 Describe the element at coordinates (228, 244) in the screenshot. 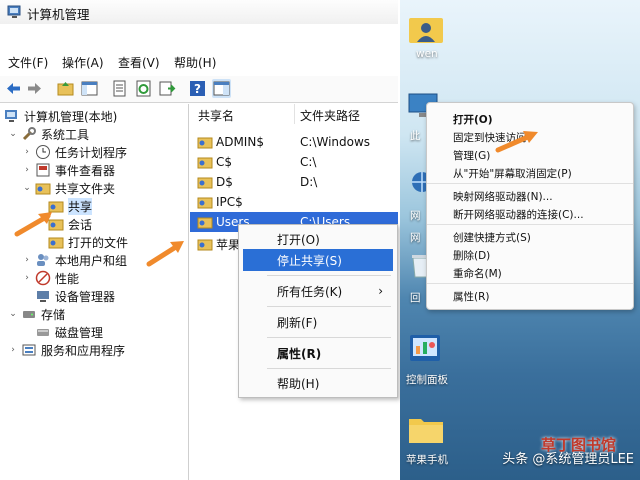

I see `share-name: 苹果` at that location.